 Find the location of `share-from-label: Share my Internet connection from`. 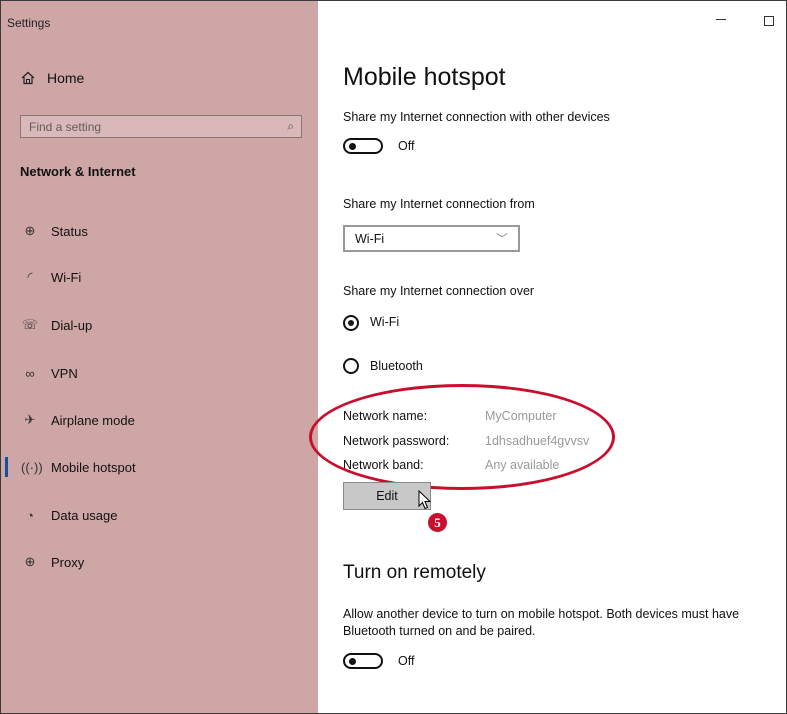

share-from-label: Share my Internet connection from is located at coordinates (439, 204).